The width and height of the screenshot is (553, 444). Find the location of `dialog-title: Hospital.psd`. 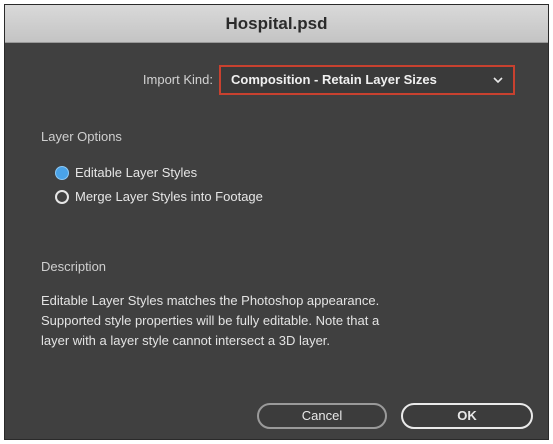

dialog-title: Hospital.psd is located at coordinates (276, 23).